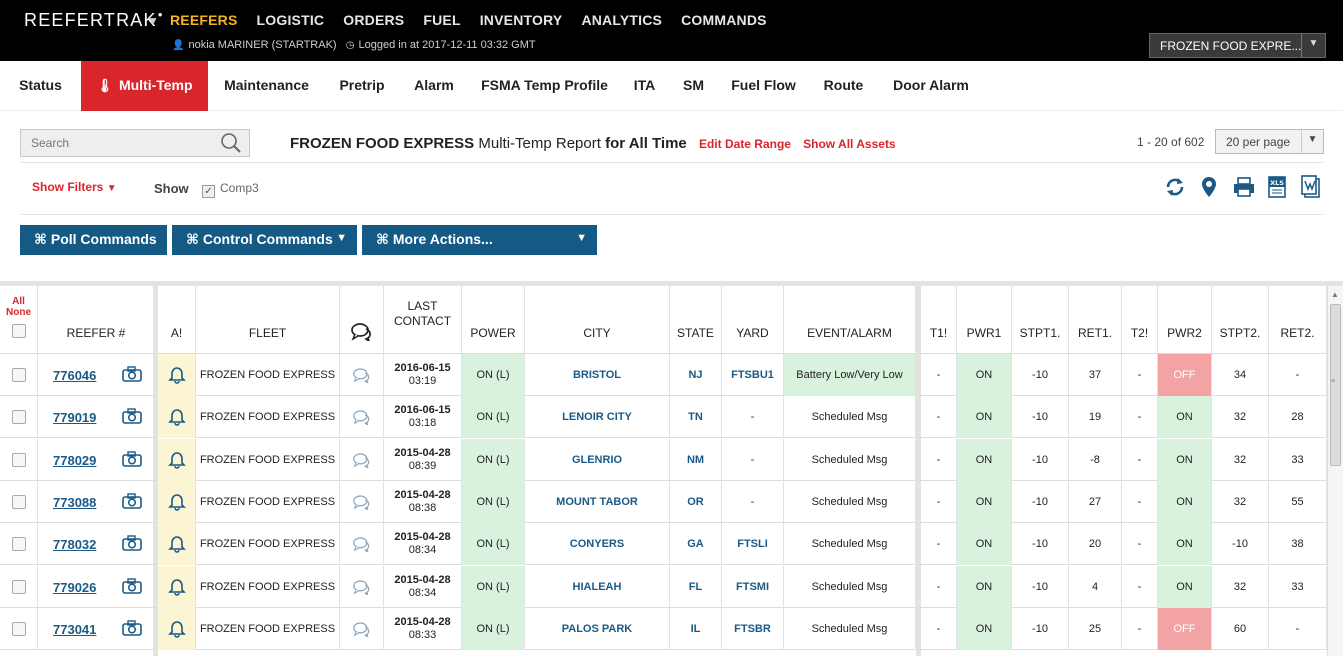 This screenshot has width=1343, height=656. What do you see at coordinates (362, 86) in the screenshot?
I see `tab-pretrip: Pretrip` at bounding box center [362, 86].